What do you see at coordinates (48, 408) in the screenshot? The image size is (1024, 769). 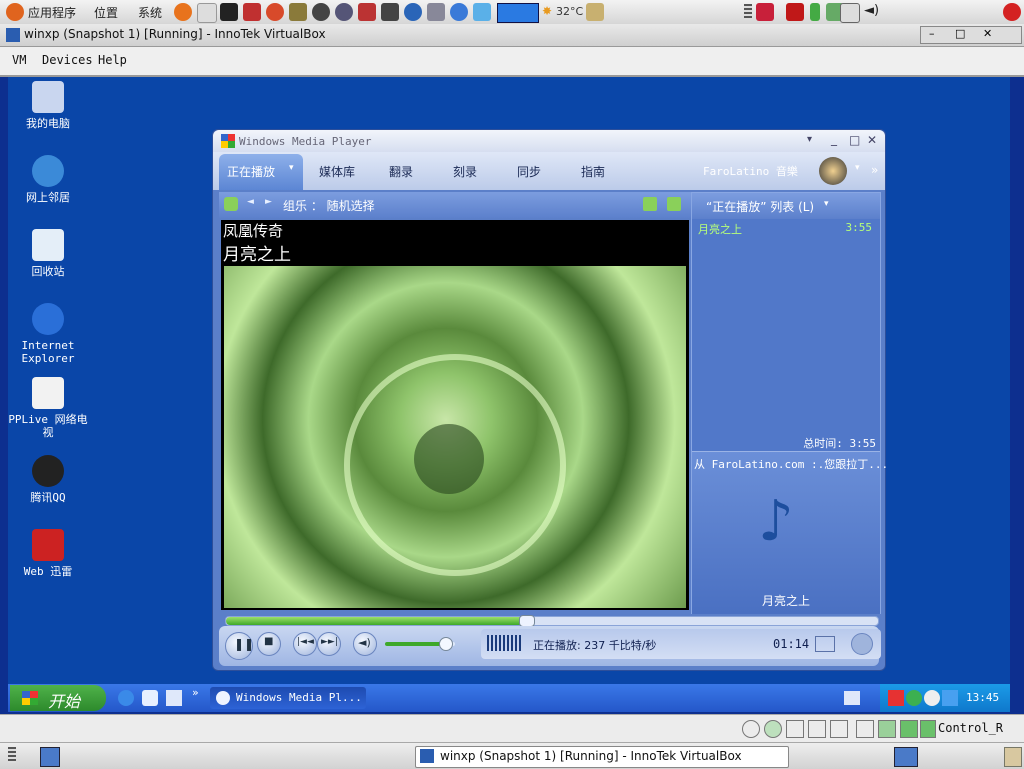 I see `desktop-icon-pplive: PPLive 网络电视` at bounding box center [48, 408].